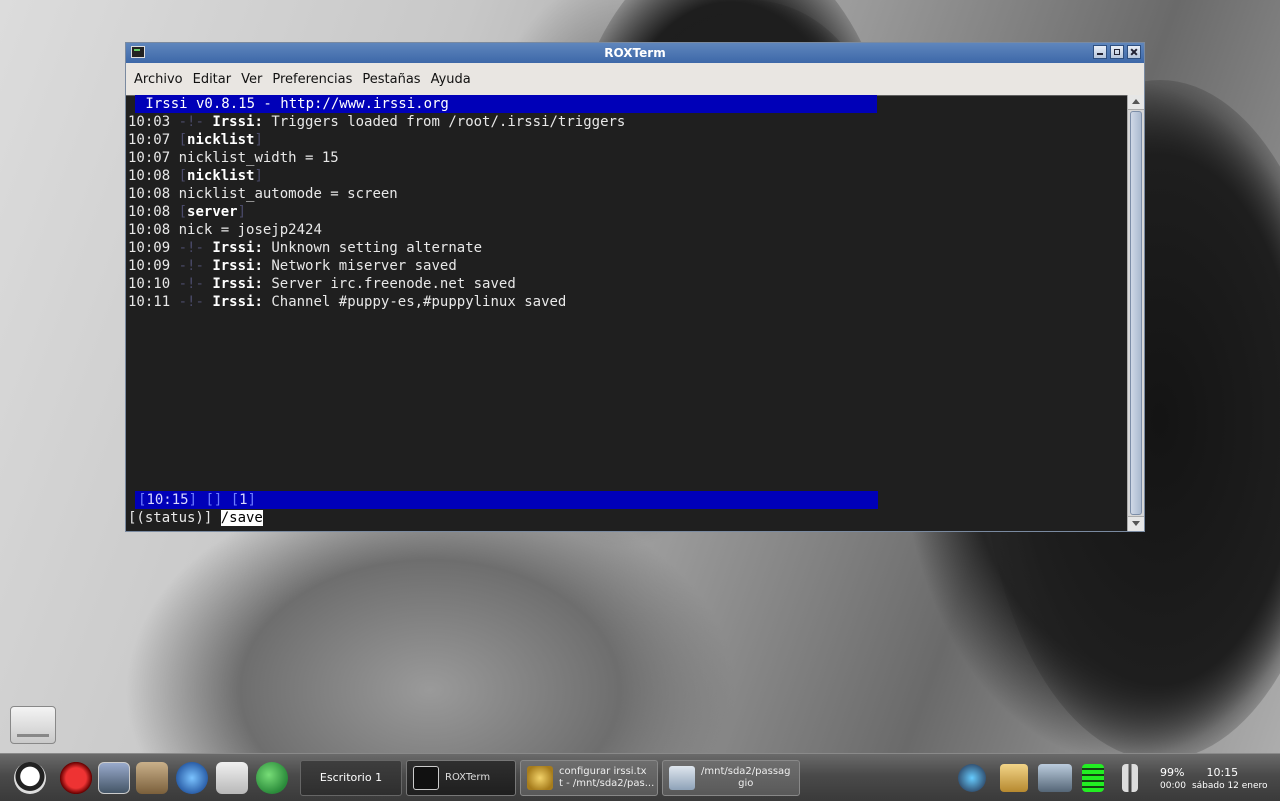 Image resolution: width=1280 pixels, height=801 pixels. What do you see at coordinates (114, 778) in the screenshot?
I see `desktop-icon` at bounding box center [114, 778].